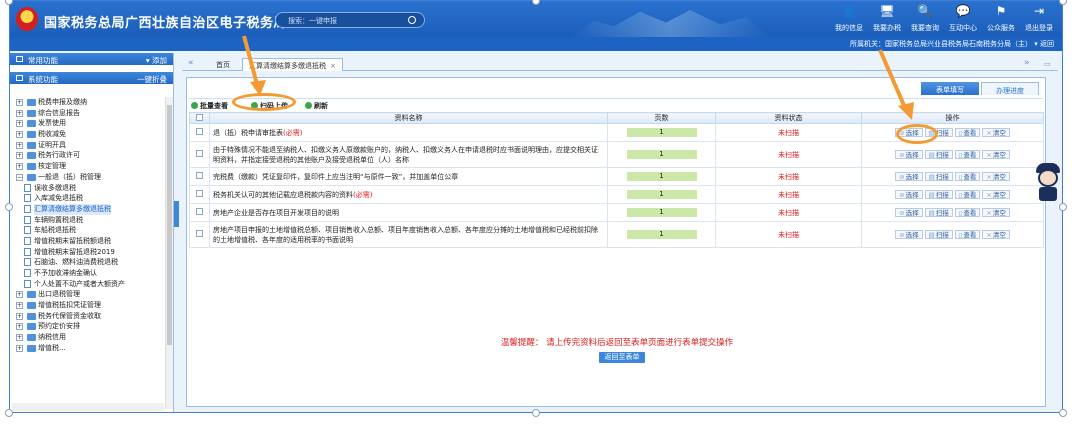  What do you see at coordinates (88, 252) in the screenshot?
I see `tree-item: 增值税期末留抵退税2019` at bounding box center [88, 252].